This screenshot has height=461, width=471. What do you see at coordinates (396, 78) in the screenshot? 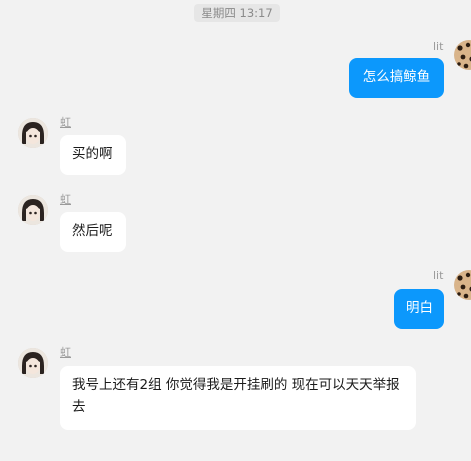
I see `message-bubble-outgoing: 怎么搞鲸鱼` at bounding box center [396, 78].